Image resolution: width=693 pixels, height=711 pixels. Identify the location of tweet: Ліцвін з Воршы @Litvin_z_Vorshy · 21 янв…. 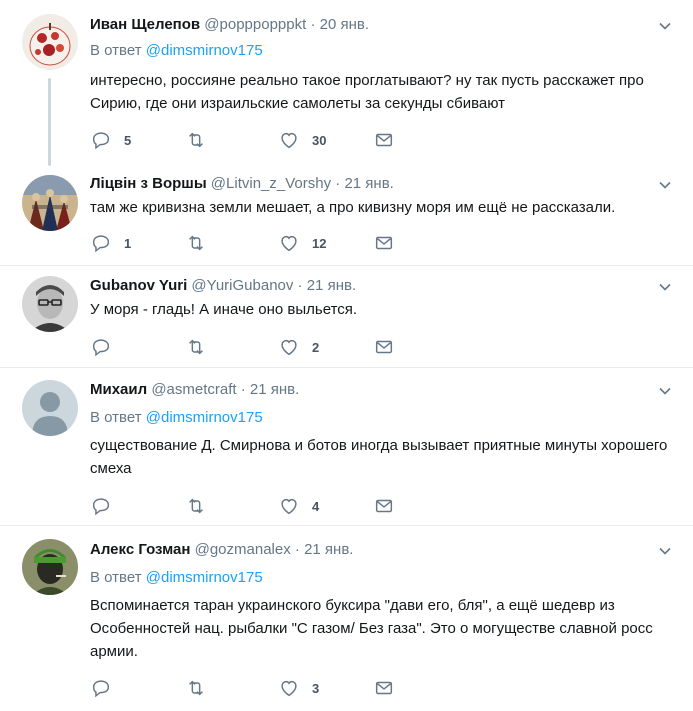
(346, 215).